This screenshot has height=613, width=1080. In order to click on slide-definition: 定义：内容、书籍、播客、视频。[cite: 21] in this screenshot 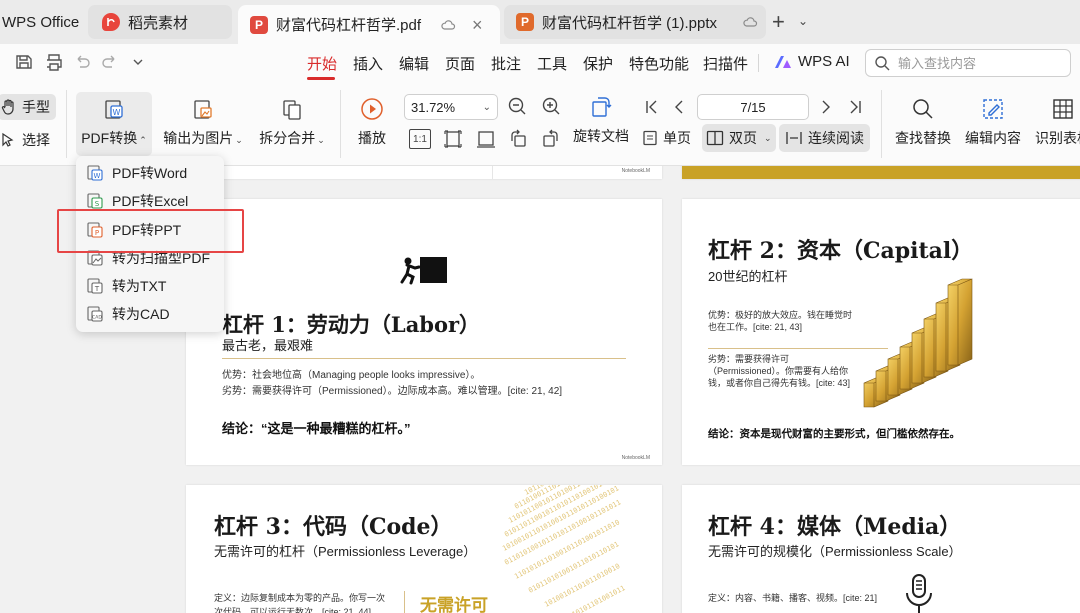, I will do `click(793, 598)`.